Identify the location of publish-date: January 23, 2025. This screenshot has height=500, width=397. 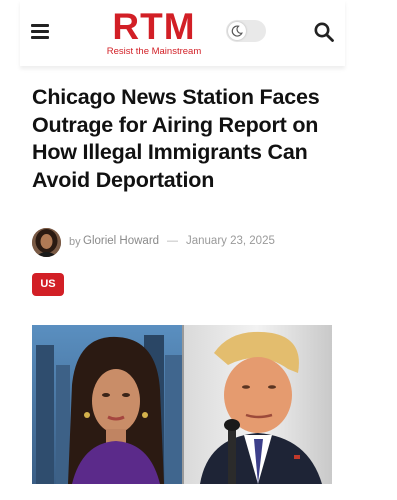
(230, 241).